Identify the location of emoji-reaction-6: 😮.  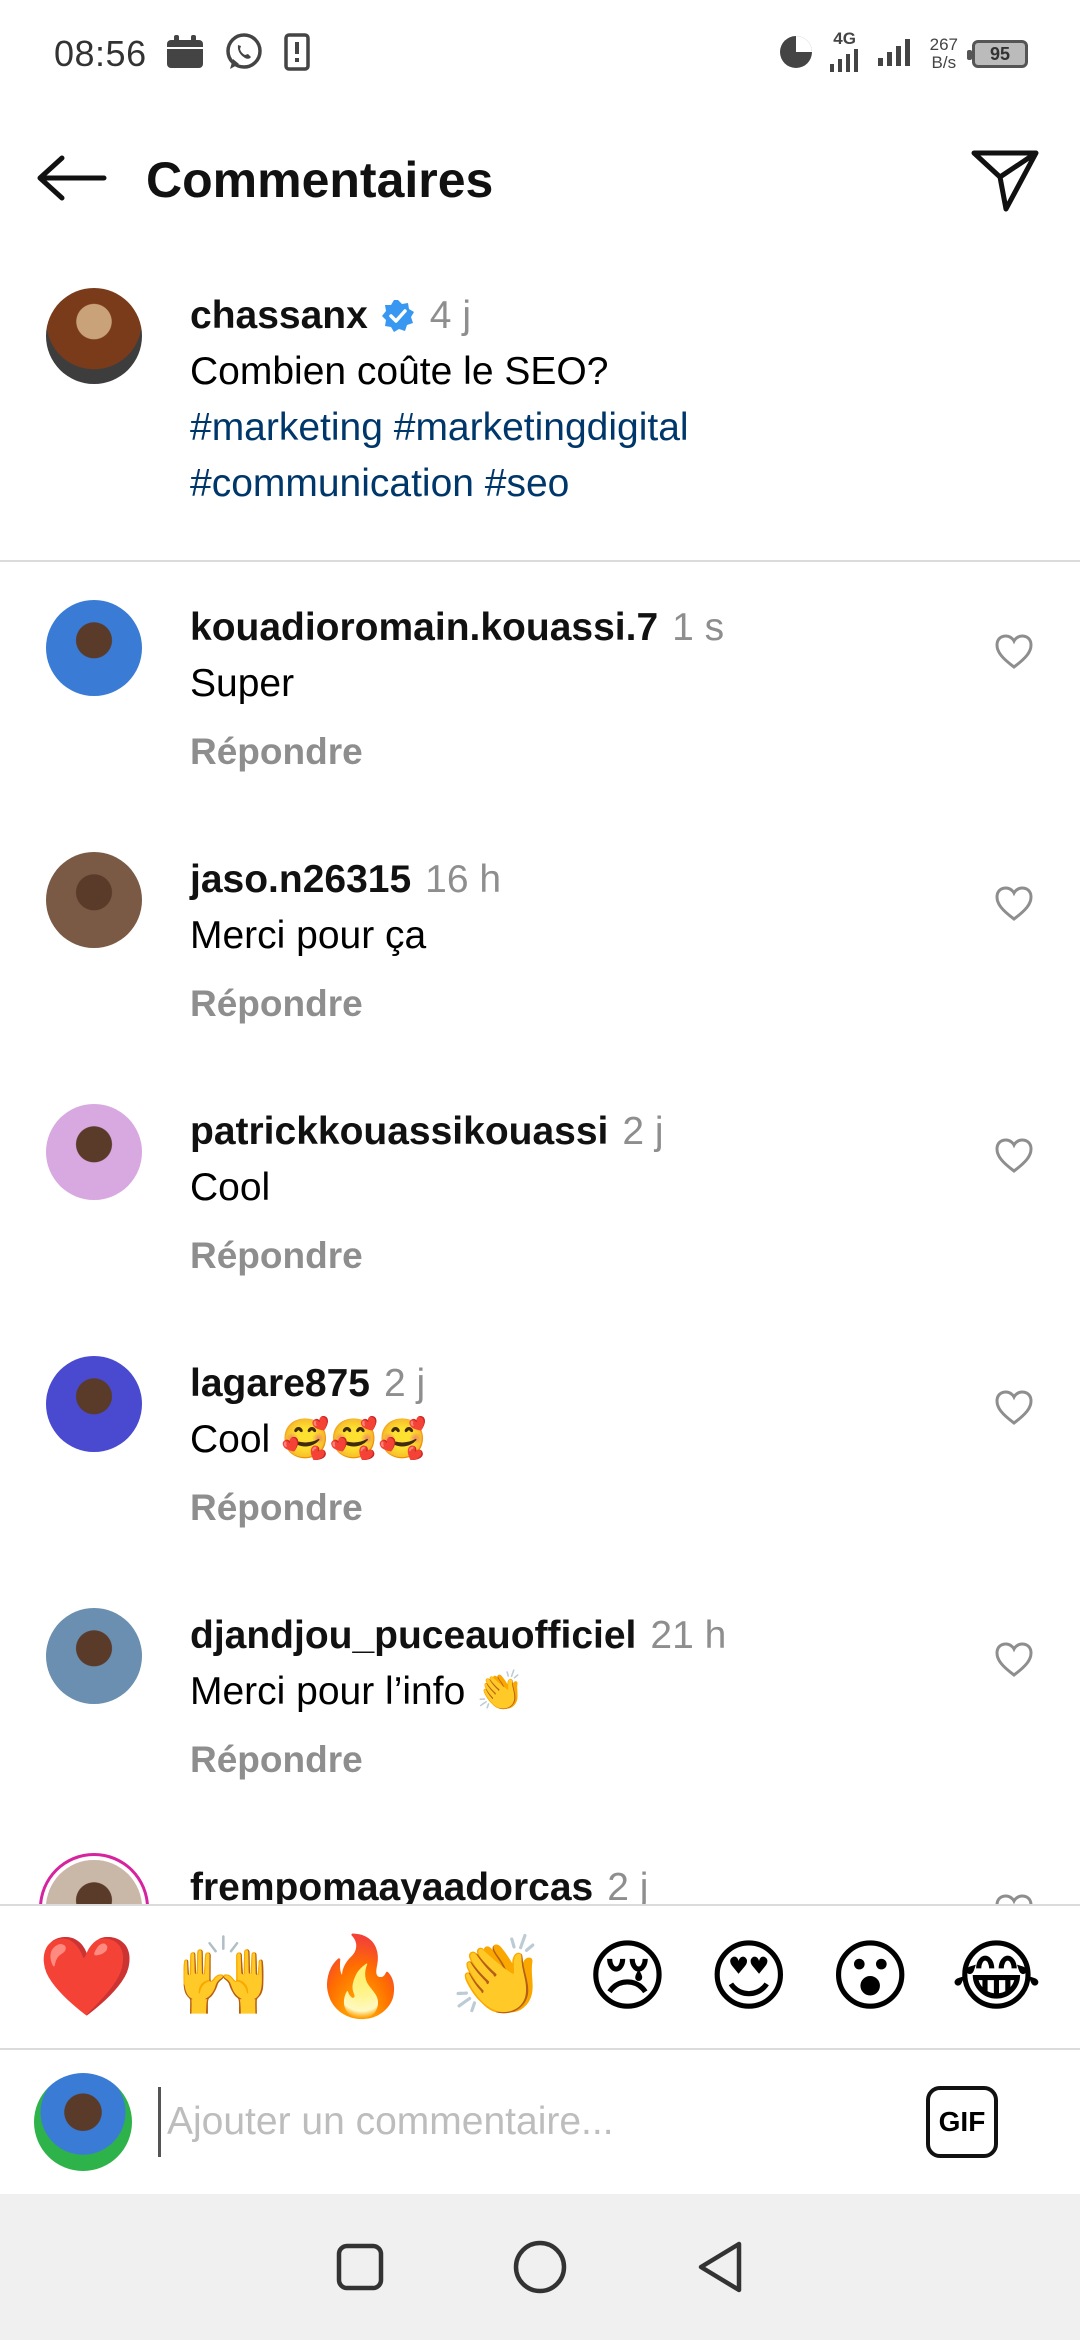
(869, 1977).